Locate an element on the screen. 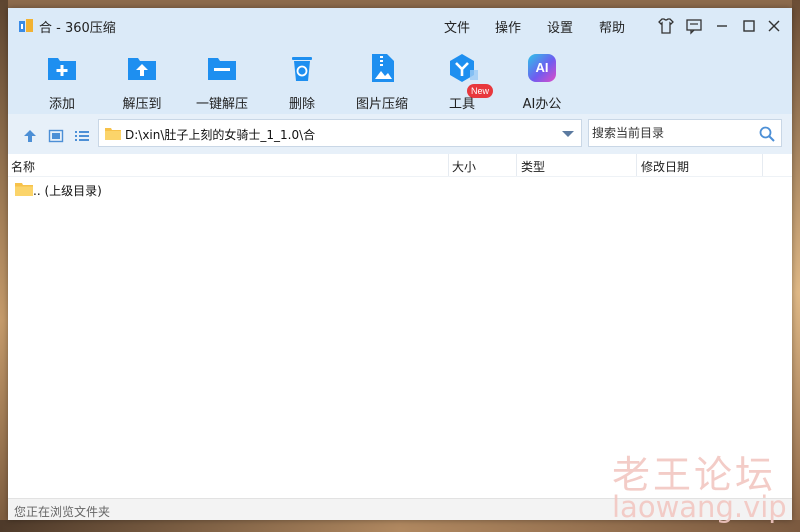 This screenshot has width=800, height=532. add-label: 添加 is located at coordinates (61, 104).